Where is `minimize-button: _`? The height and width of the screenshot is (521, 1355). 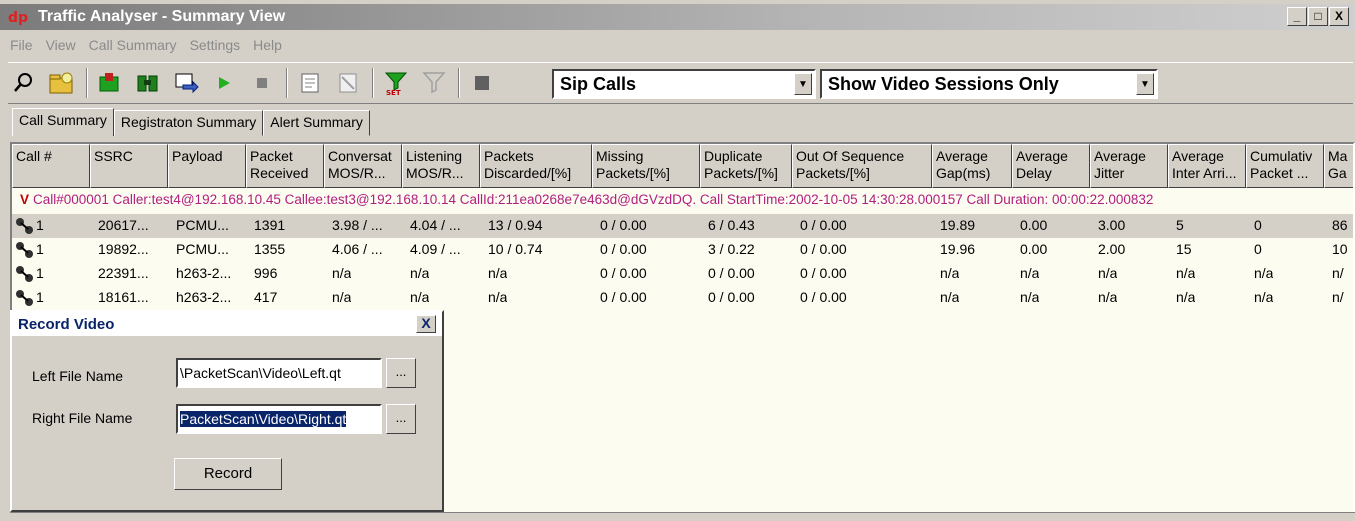 minimize-button: _ is located at coordinates (1297, 16).